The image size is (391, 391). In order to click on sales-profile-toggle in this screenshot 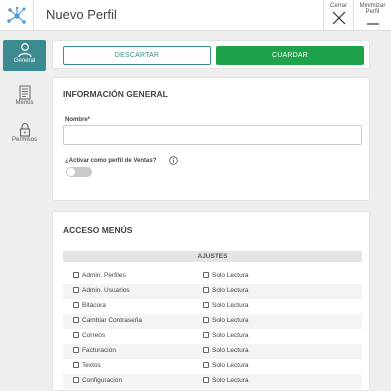, I will do `click(79, 172)`.